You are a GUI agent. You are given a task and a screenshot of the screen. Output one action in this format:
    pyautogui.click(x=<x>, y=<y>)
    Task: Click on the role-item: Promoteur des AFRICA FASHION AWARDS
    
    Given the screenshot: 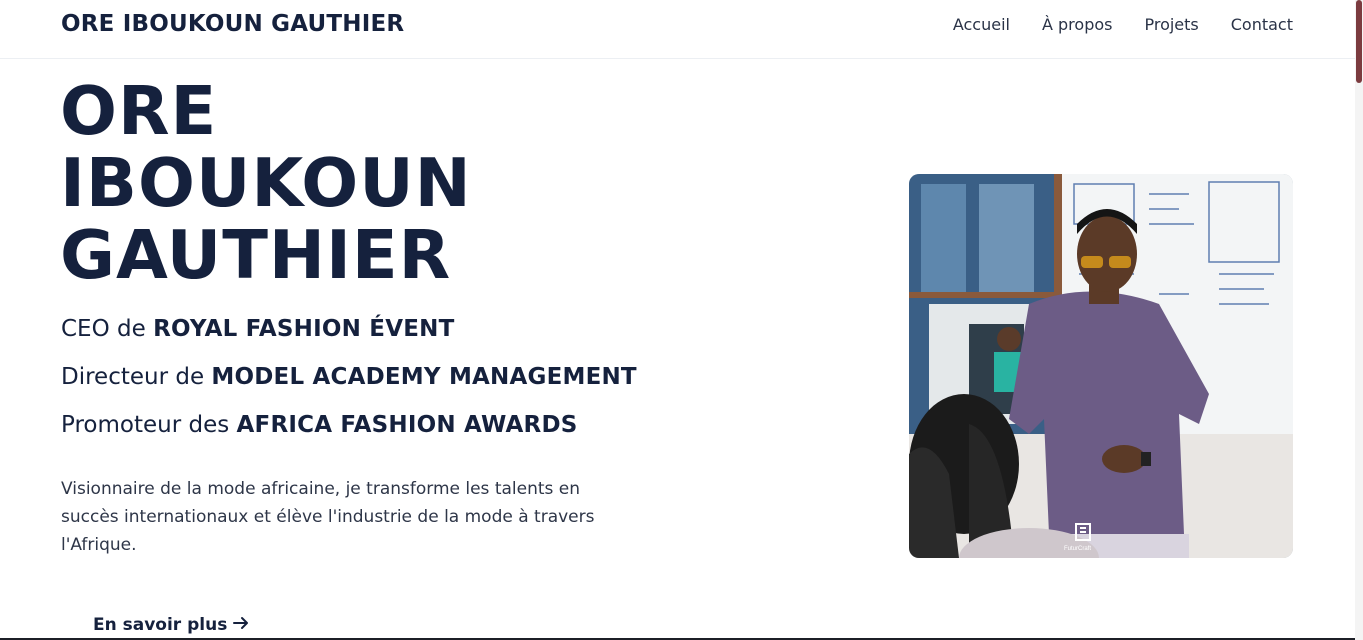 What is the action you would take?
    pyautogui.click(x=401, y=425)
    